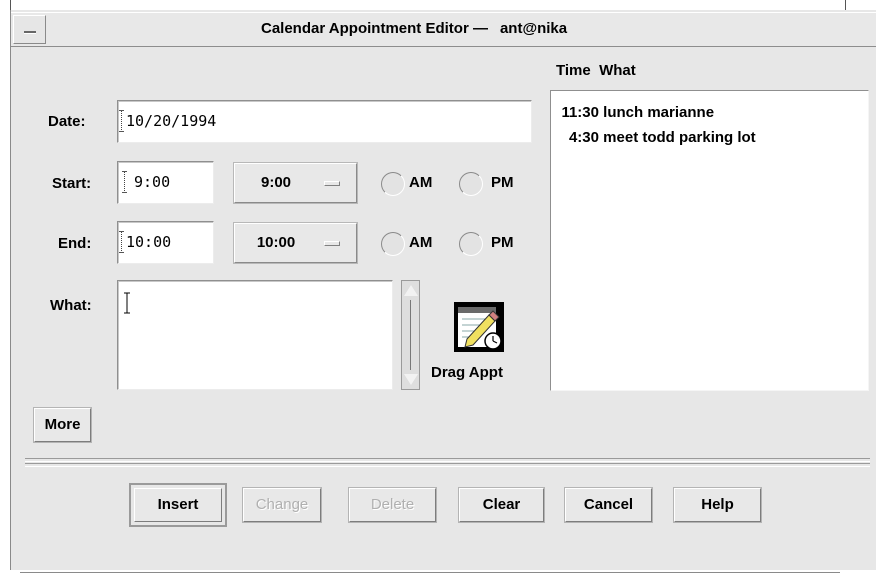 Image resolution: width=876 pixels, height=576 pixels. What do you see at coordinates (374, 28) in the screenshot?
I see `window-title-text: Calendar Appointment Editor —` at bounding box center [374, 28].